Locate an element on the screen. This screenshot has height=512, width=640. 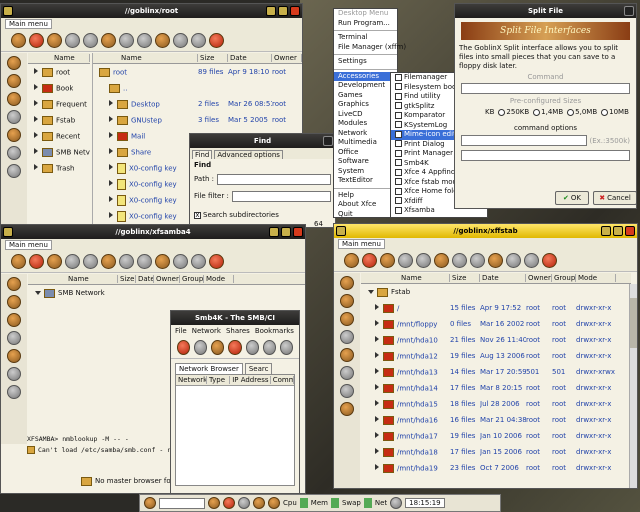
owner-header: Owner is located at coordinates (287, 58).